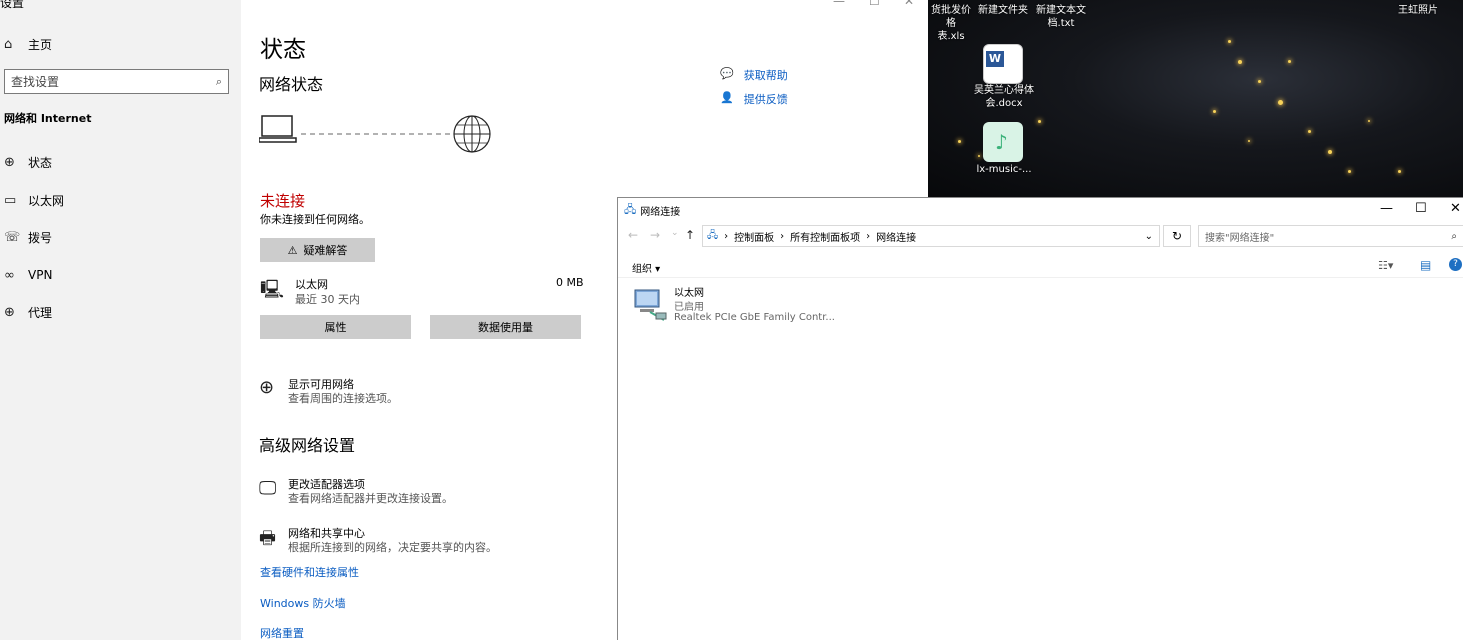 Image resolution: width=1463 pixels, height=640 pixels. I want to click on desktop-icon-label: 吴英兰心得体, so click(1004, 90).